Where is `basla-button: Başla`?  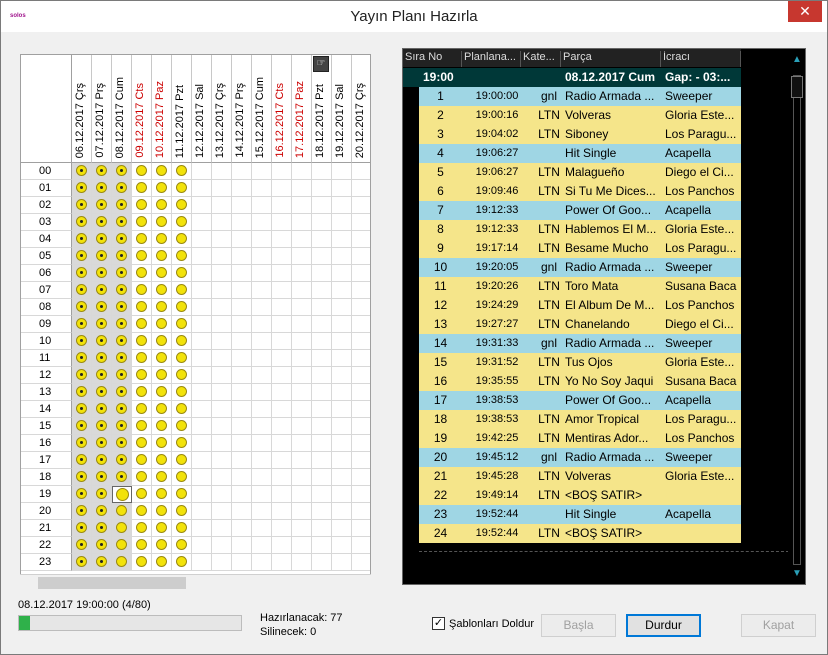 basla-button: Başla is located at coordinates (578, 625).